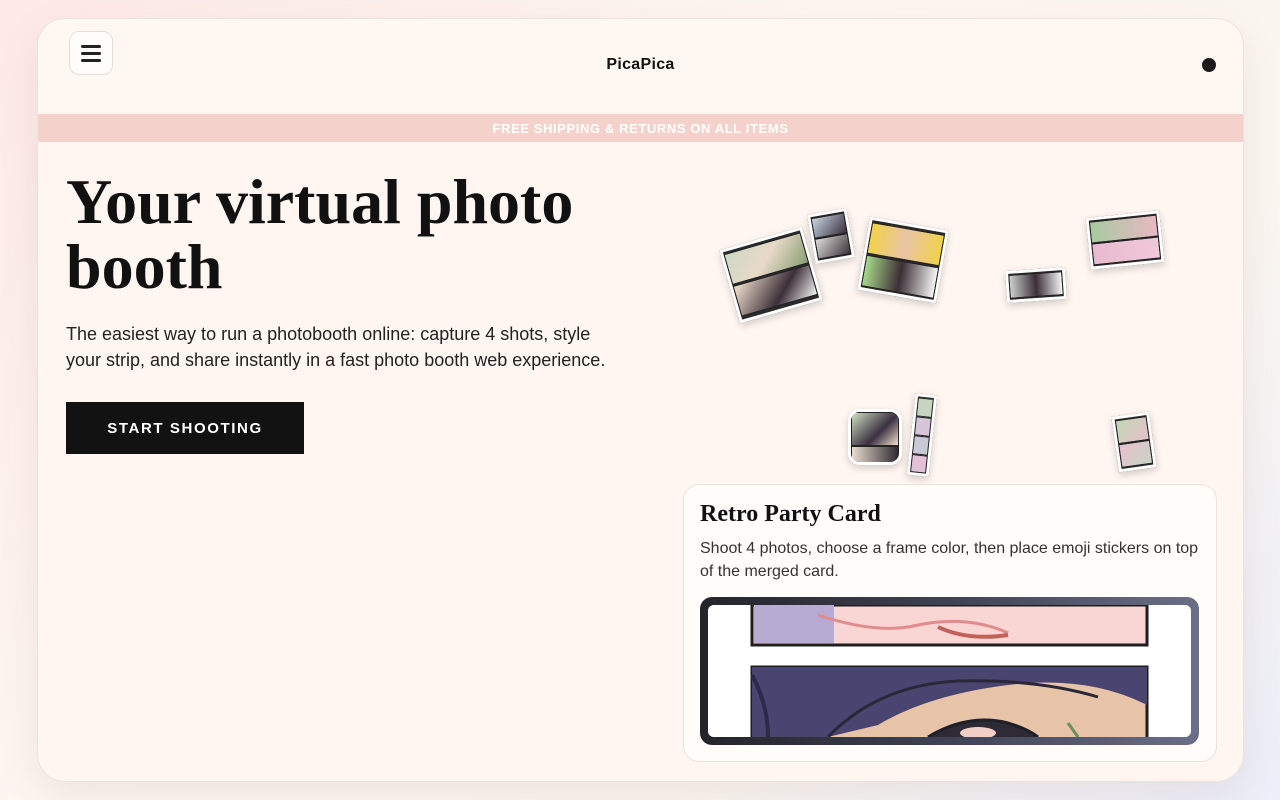  What do you see at coordinates (185, 428) in the screenshot?
I see `start-shooting-button: START SHOOTING` at bounding box center [185, 428].